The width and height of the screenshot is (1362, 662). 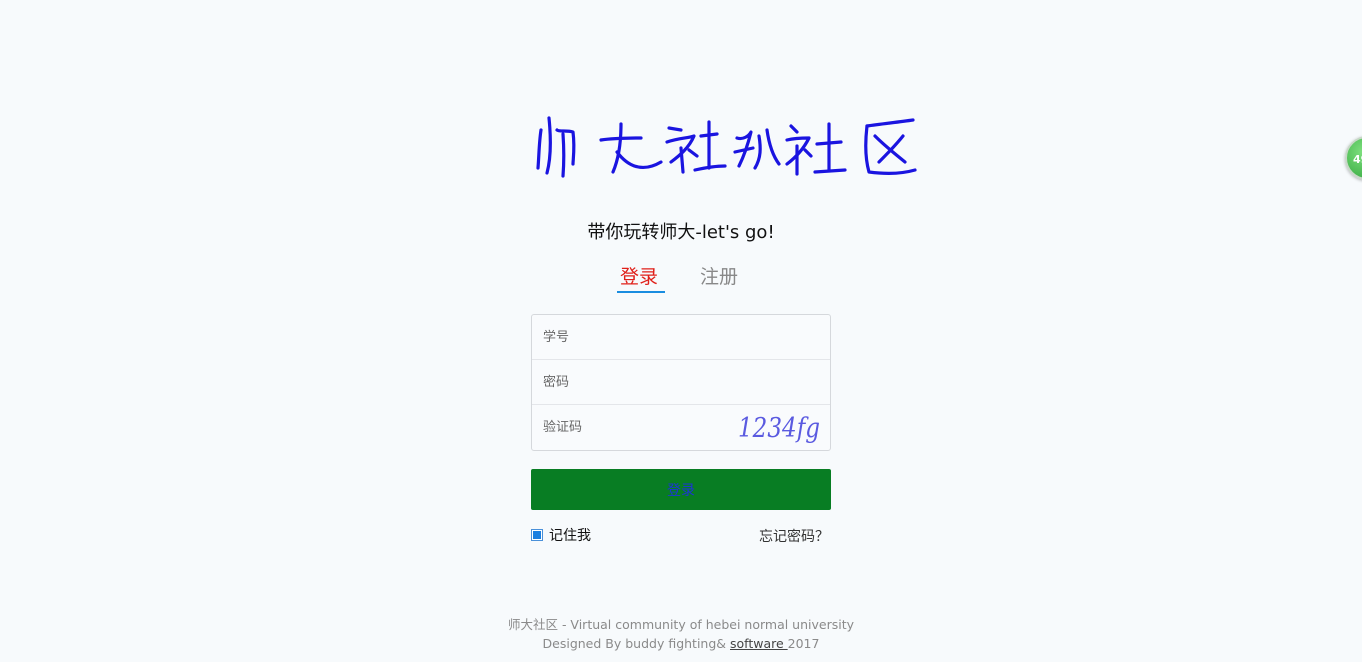 What do you see at coordinates (759, 643) in the screenshot?
I see `footer-software-link: software` at bounding box center [759, 643].